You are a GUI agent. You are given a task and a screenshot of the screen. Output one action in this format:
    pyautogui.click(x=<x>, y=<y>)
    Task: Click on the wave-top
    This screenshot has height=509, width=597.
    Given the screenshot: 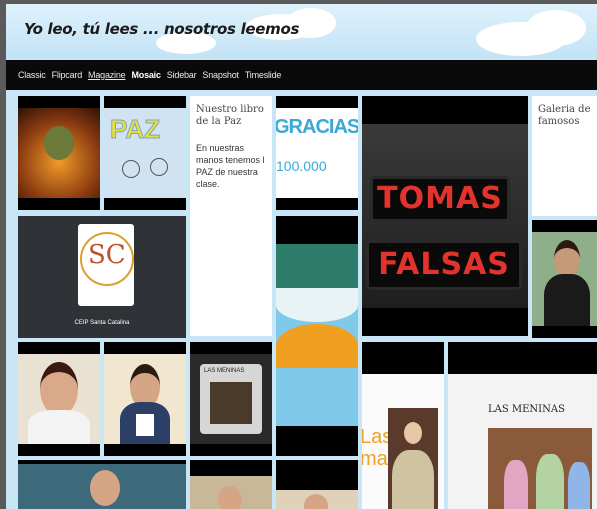 What is the action you would take?
    pyautogui.click(x=317, y=267)
    